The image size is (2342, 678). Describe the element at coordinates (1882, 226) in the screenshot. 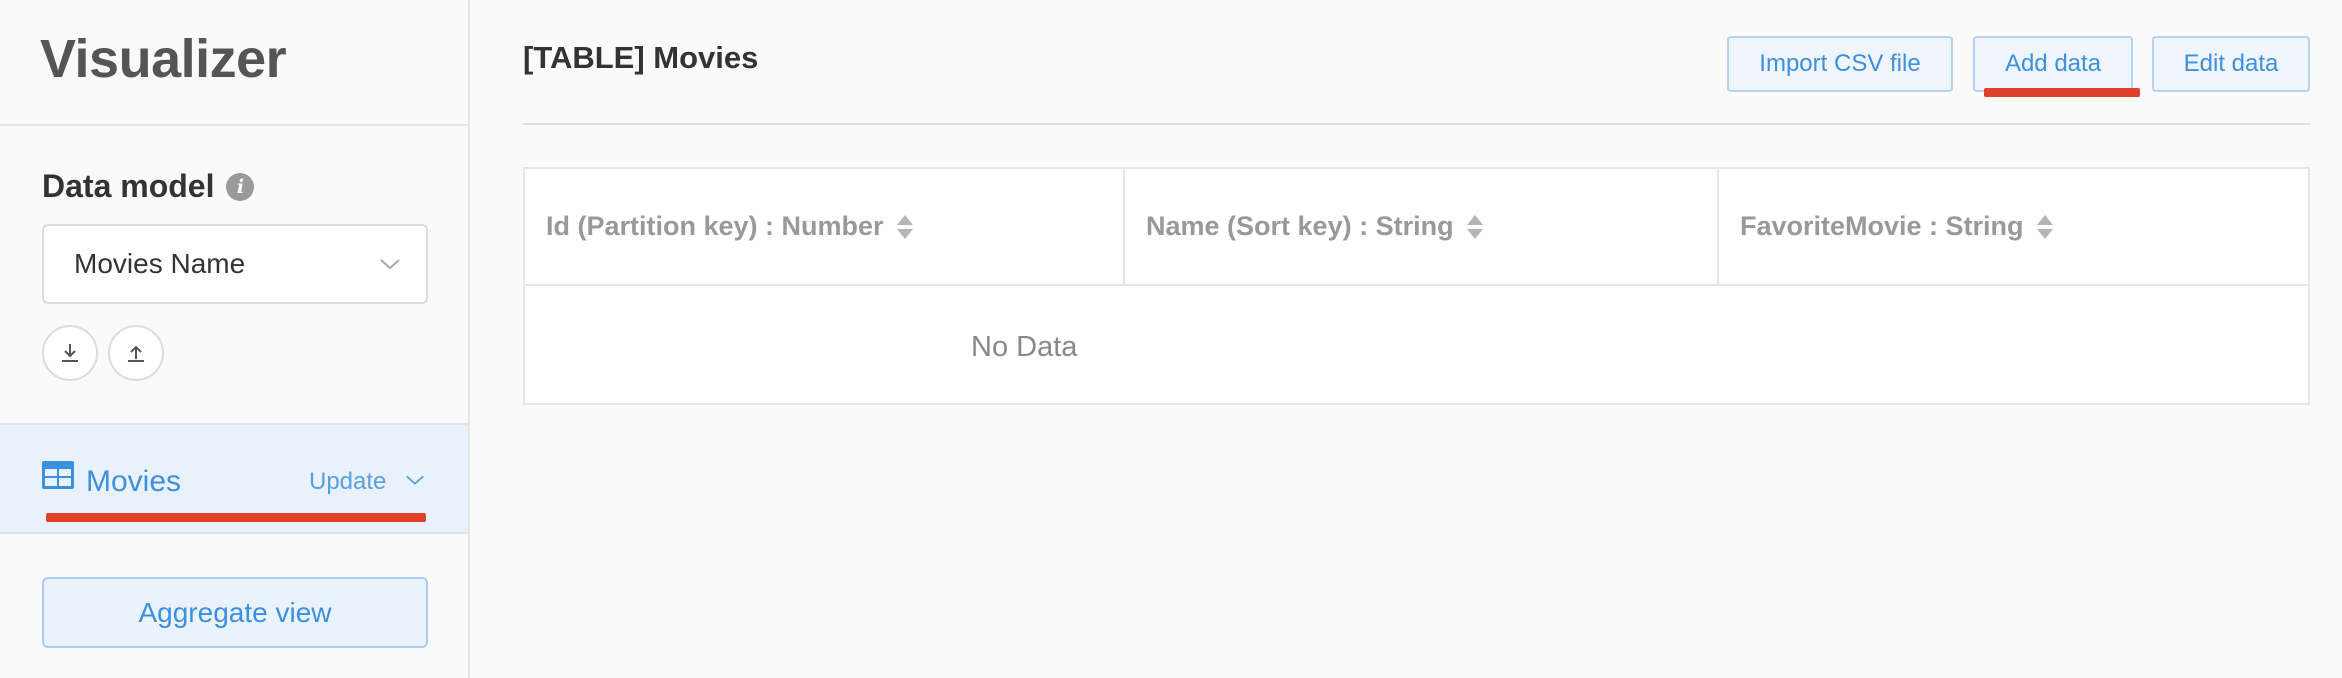

I see `column-header-label: FavoriteMovie : String` at that location.